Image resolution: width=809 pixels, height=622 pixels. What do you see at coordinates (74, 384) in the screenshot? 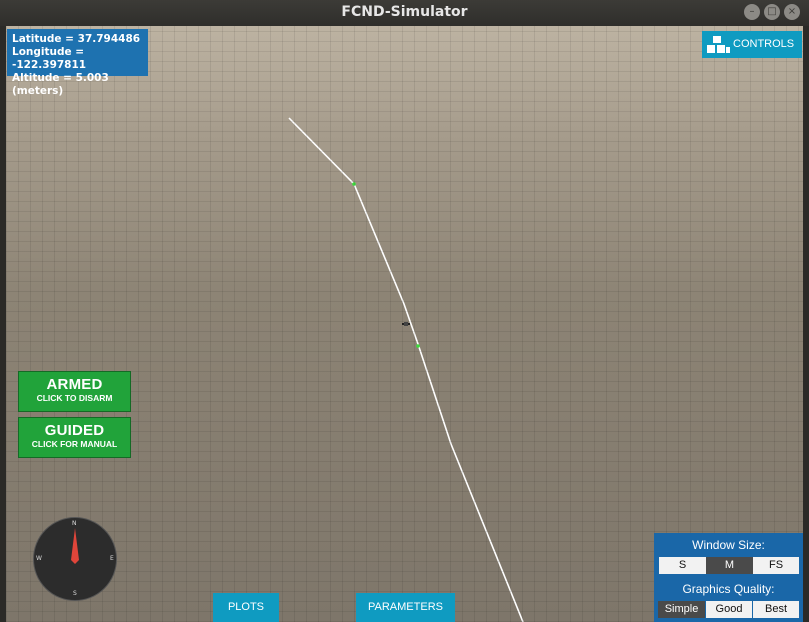
I see `arm-status-label: ARMED` at bounding box center [74, 384].